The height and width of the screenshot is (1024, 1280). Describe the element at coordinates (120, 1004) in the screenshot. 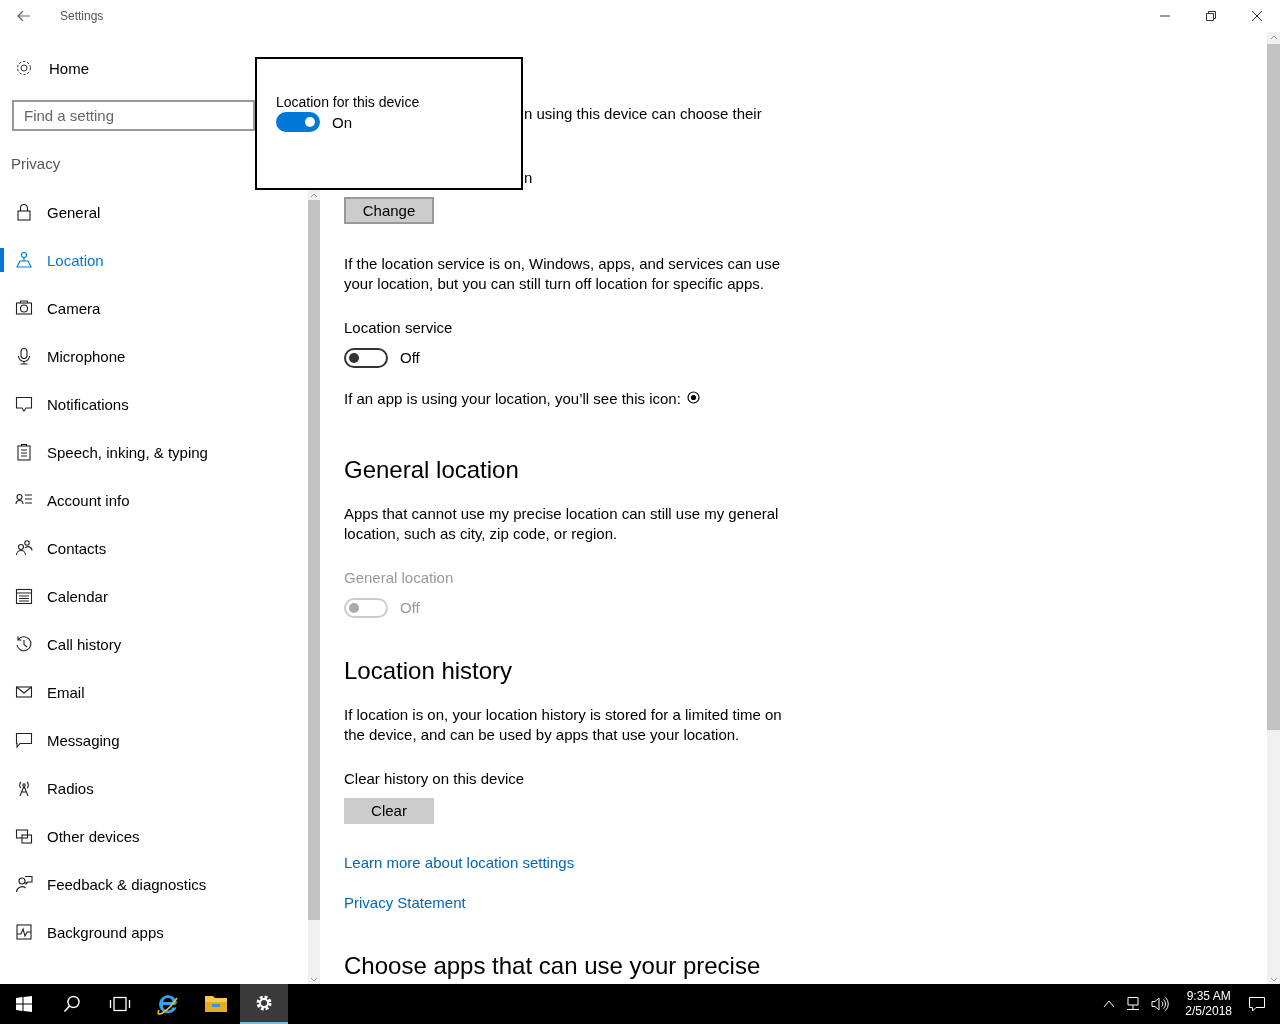

I see `task-view-icon` at that location.